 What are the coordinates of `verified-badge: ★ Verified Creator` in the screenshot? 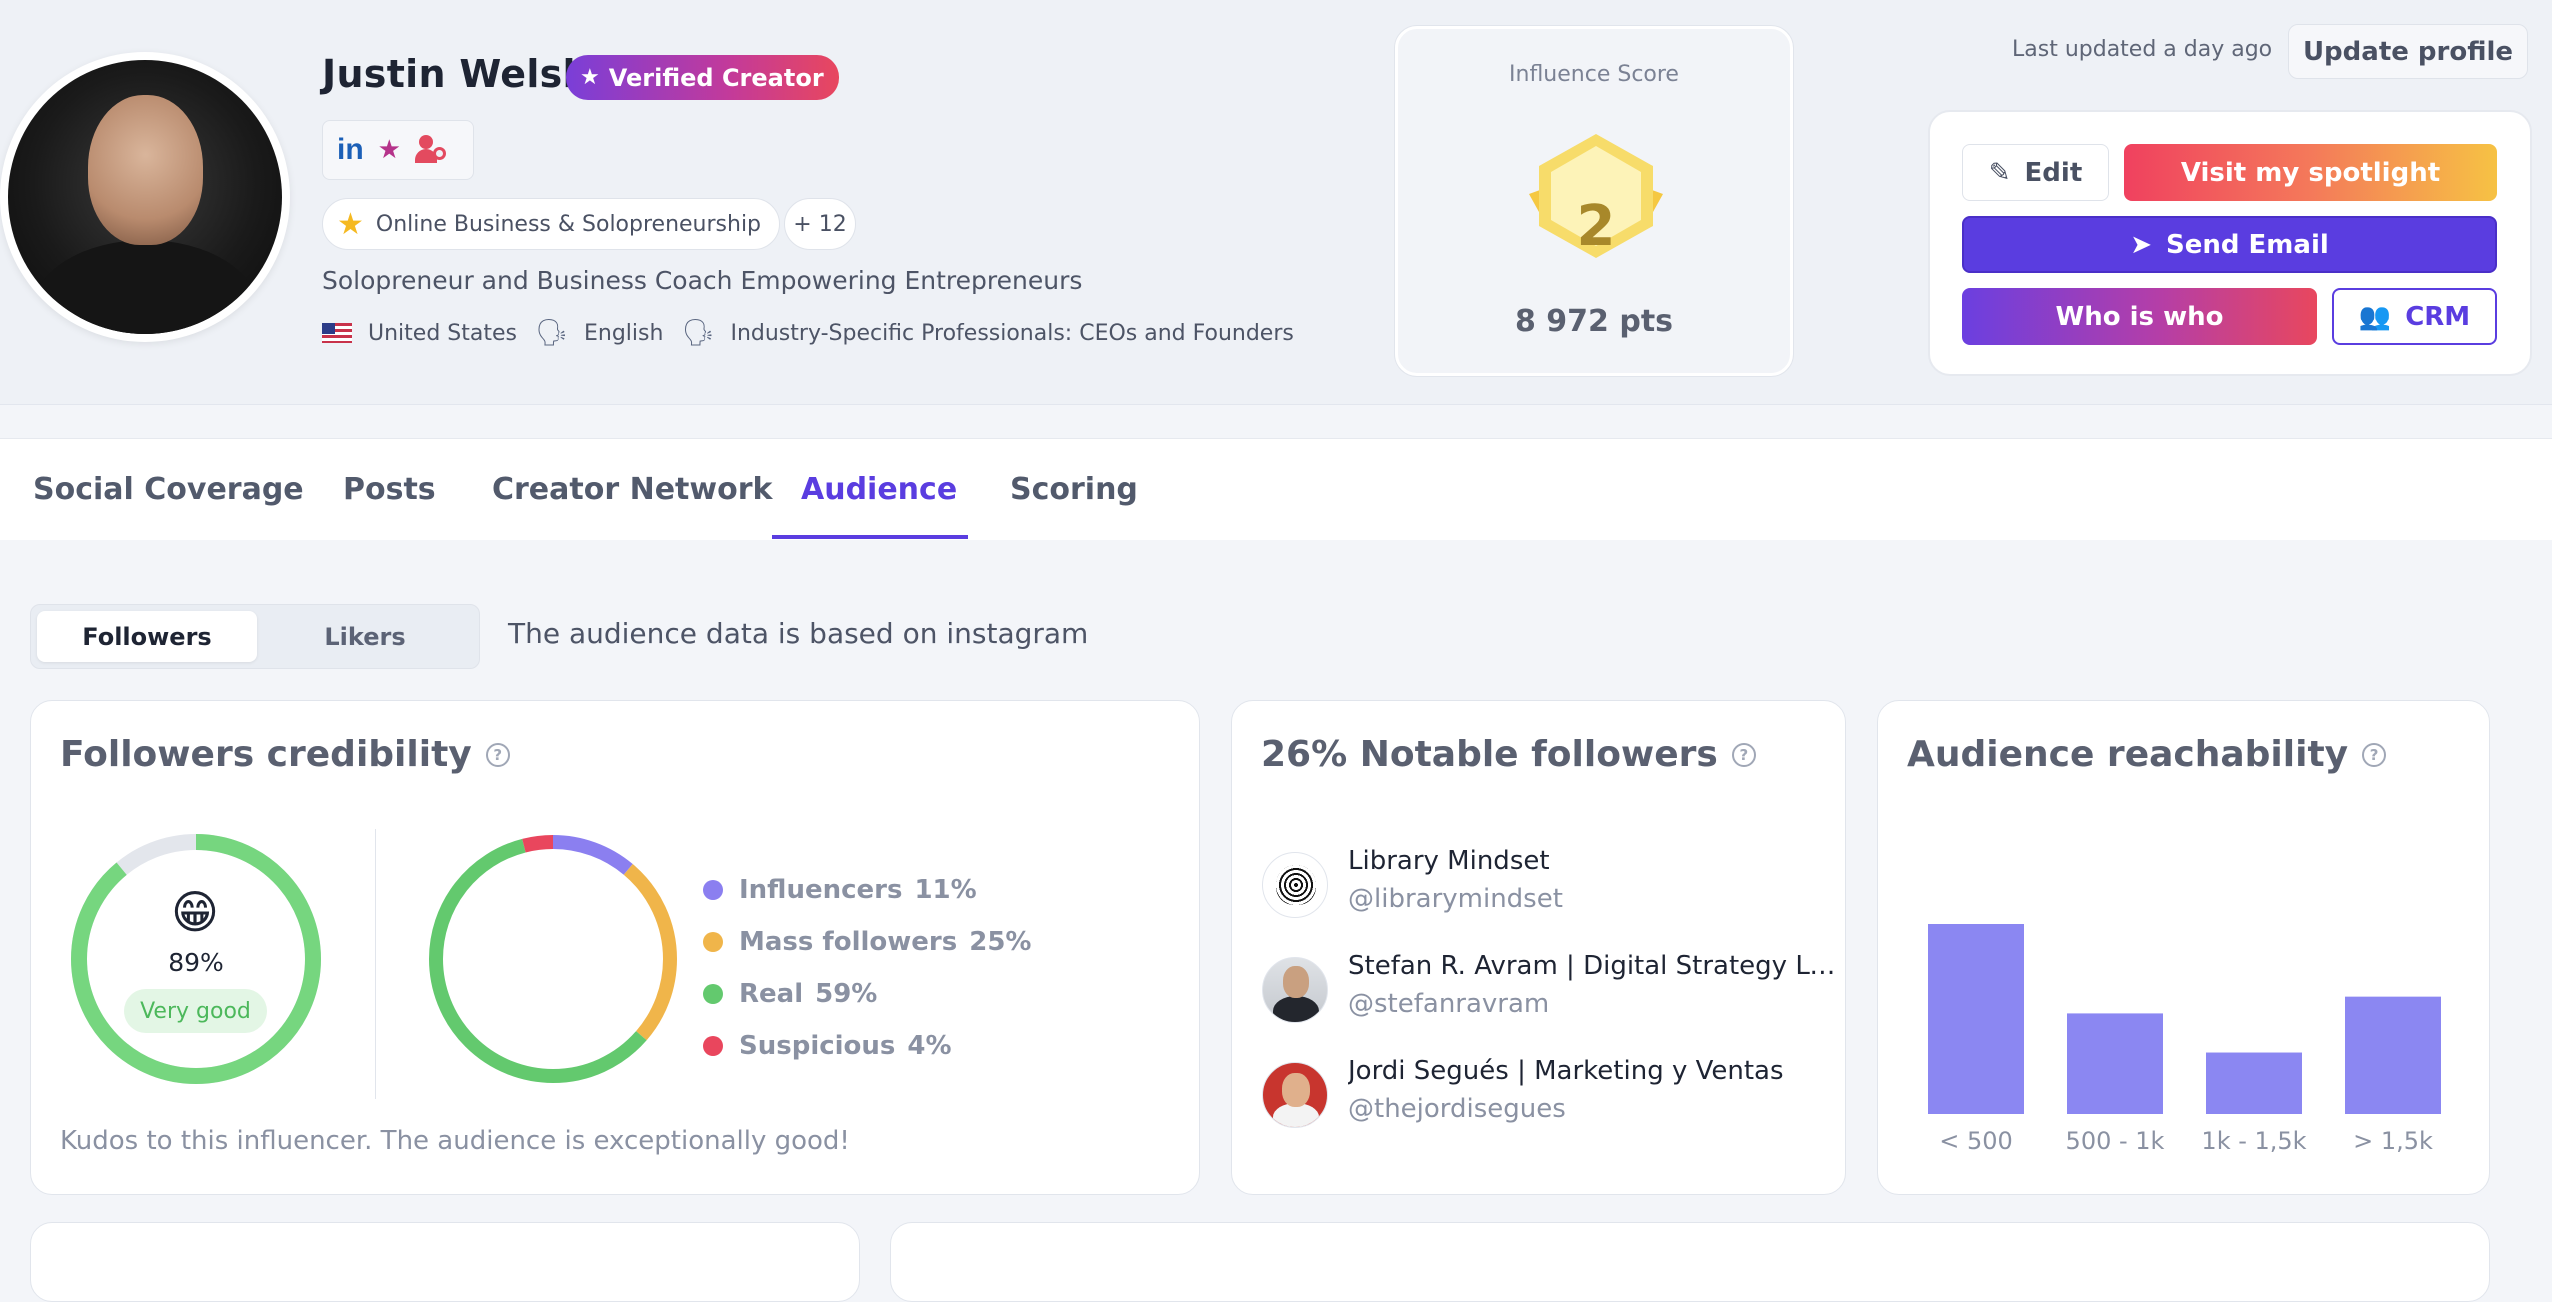 It's located at (702, 77).